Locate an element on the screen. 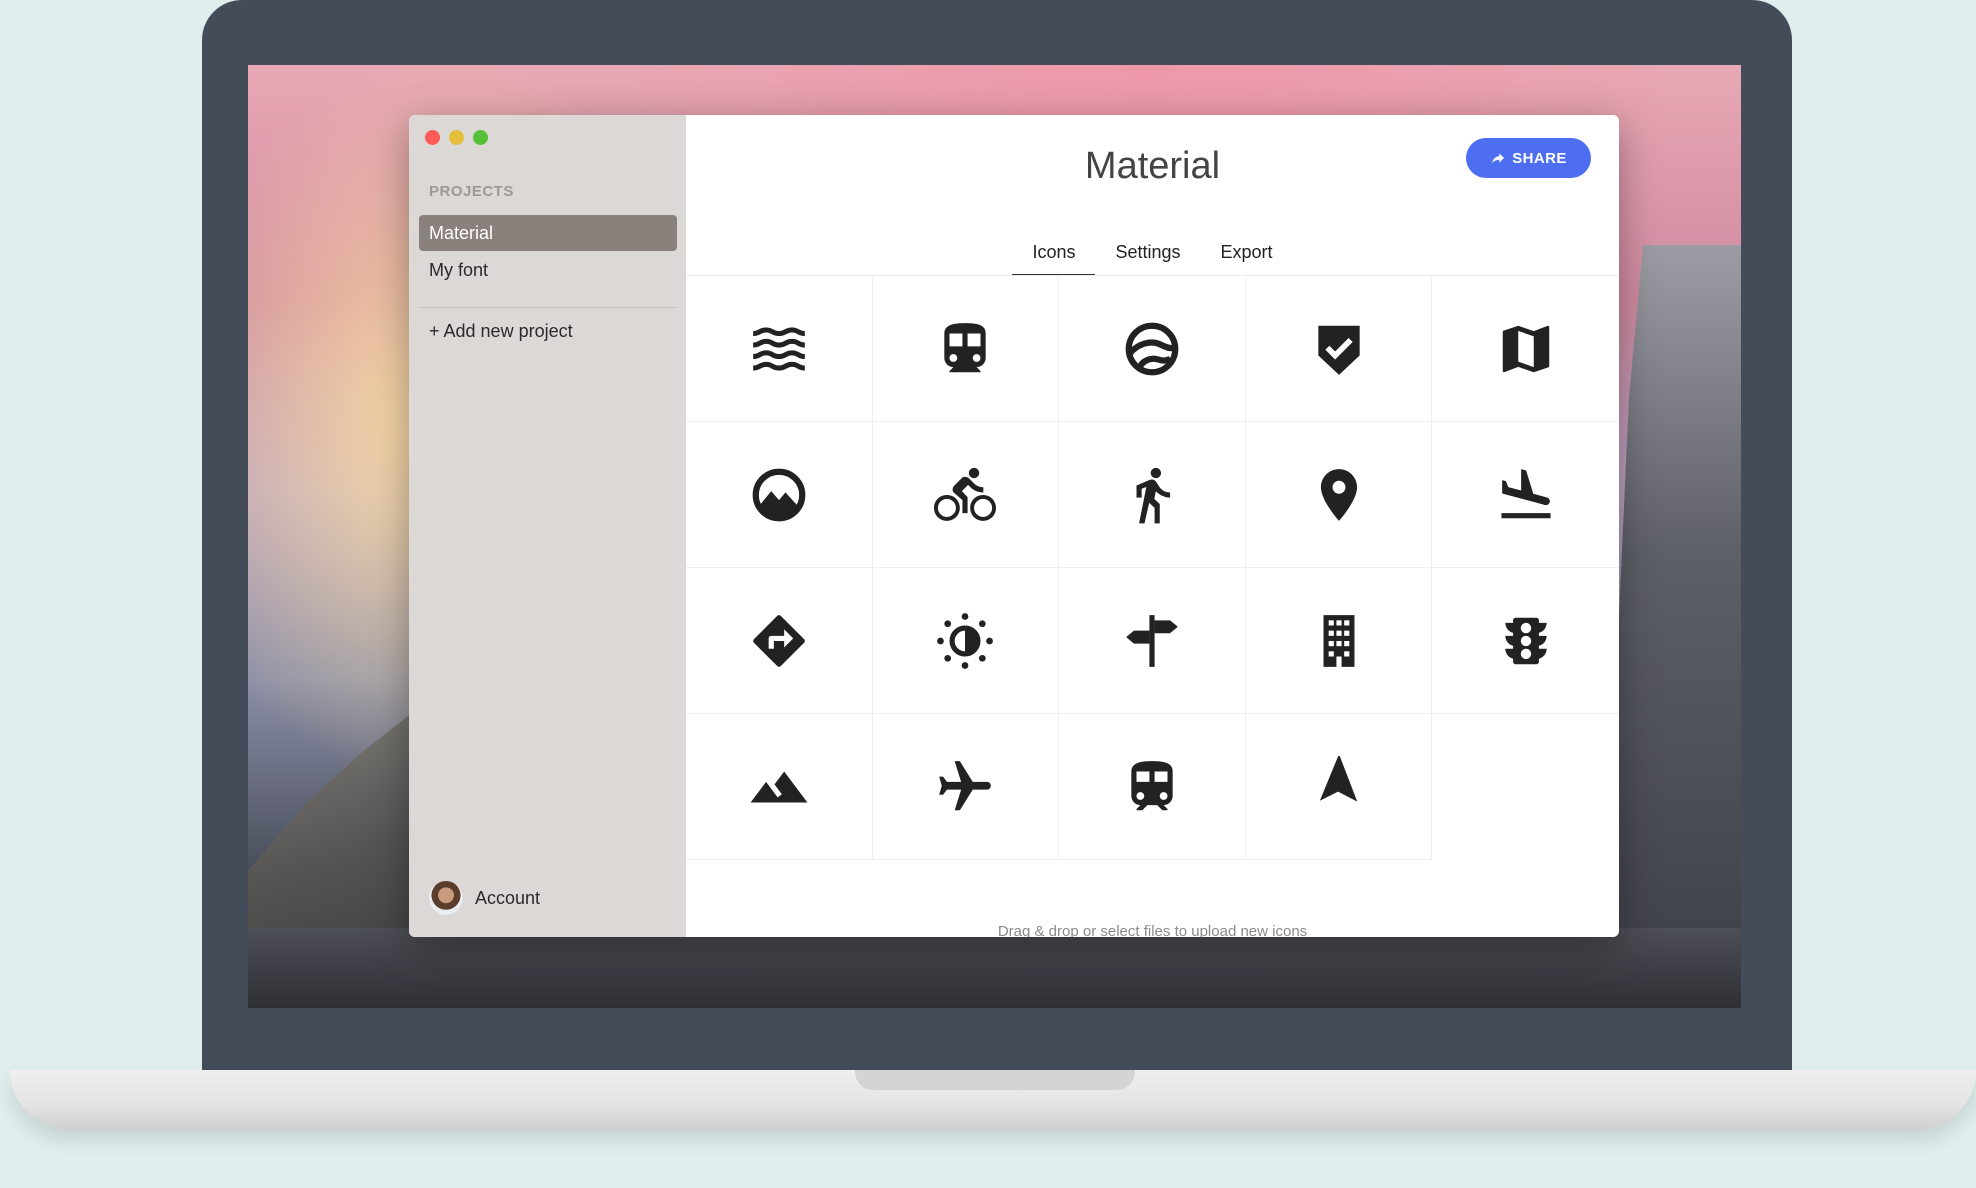 The height and width of the screenshot is (1188, 1976). account-button: Account is located at coordinates (484, 898).